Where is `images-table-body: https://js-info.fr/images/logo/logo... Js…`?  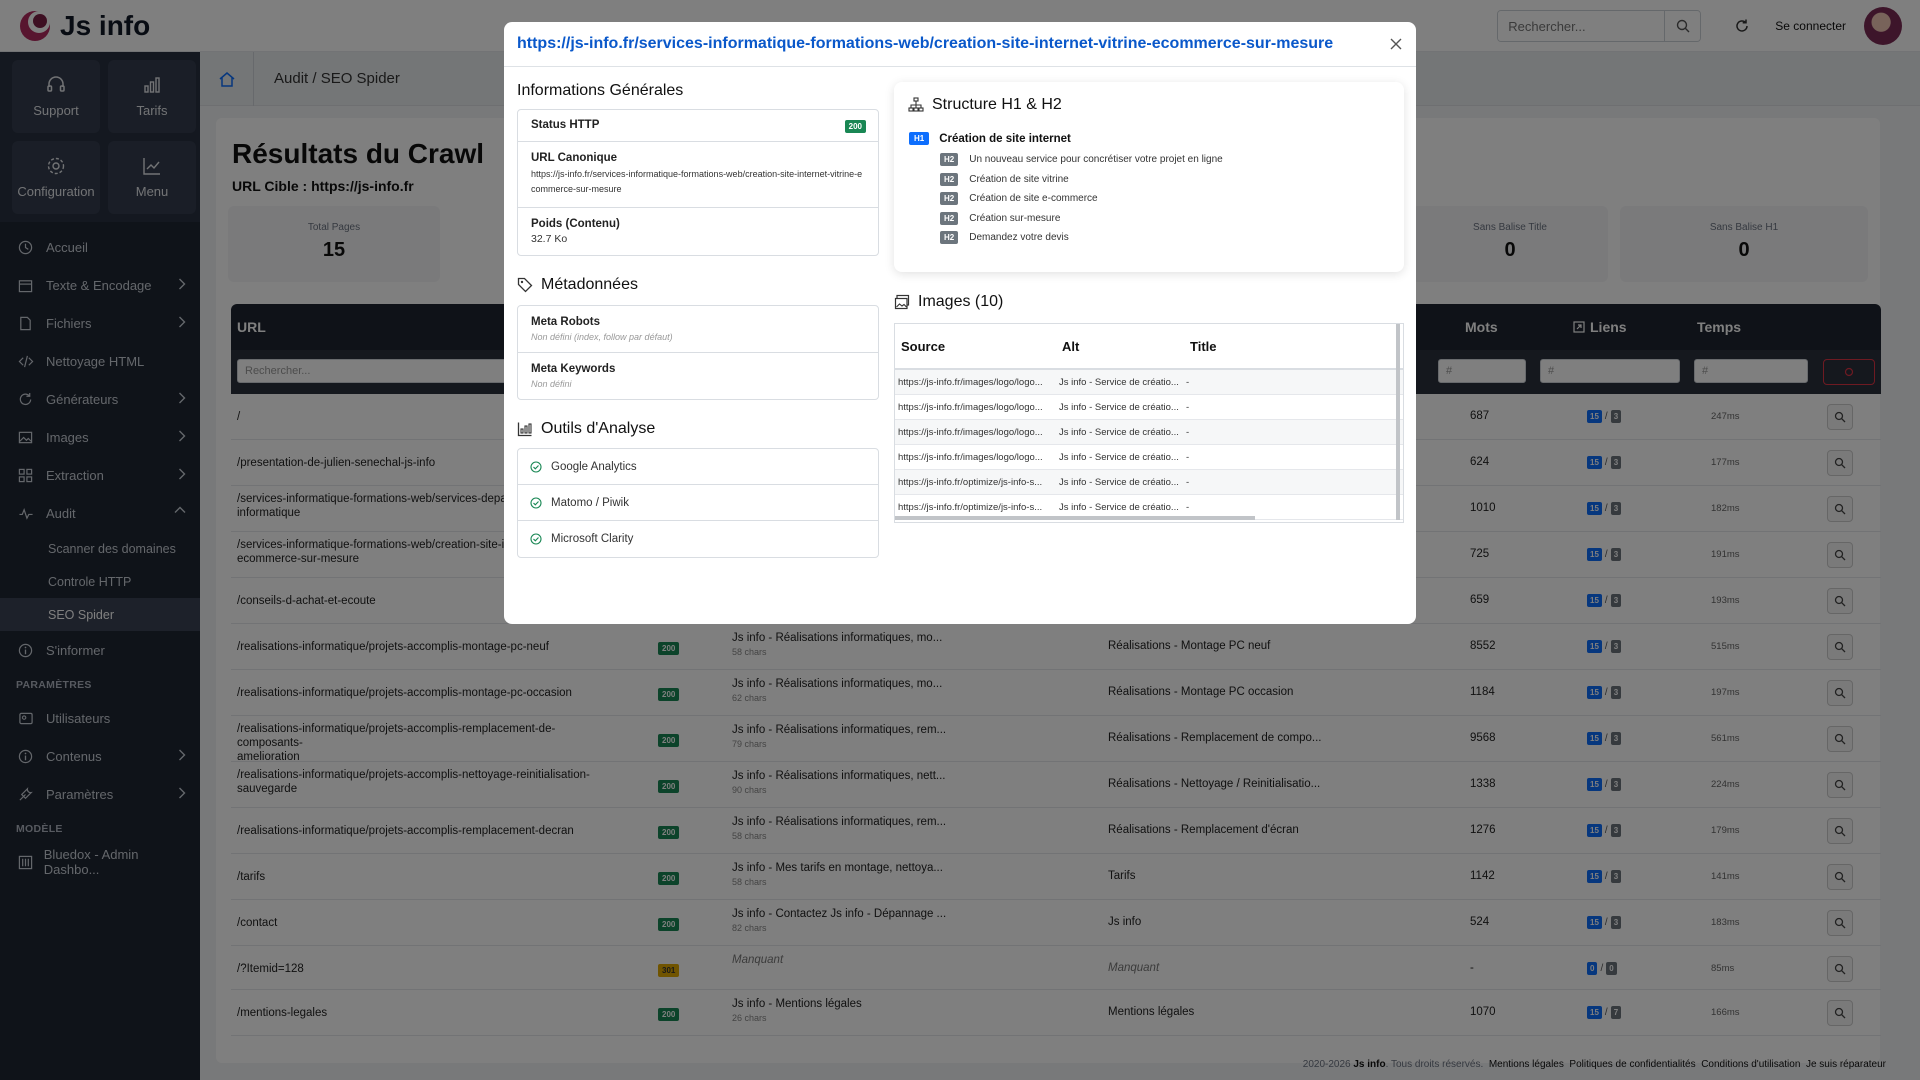 images-table-body: https://js-info.fr/images/logo/logo... Js… is located at coordinates (1149, 445).